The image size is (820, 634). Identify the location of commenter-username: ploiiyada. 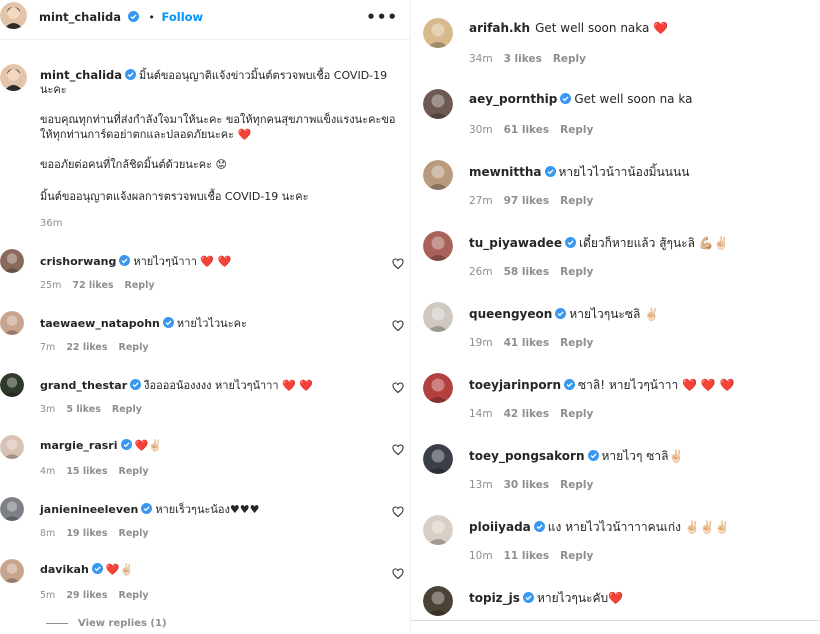
(500, 527).